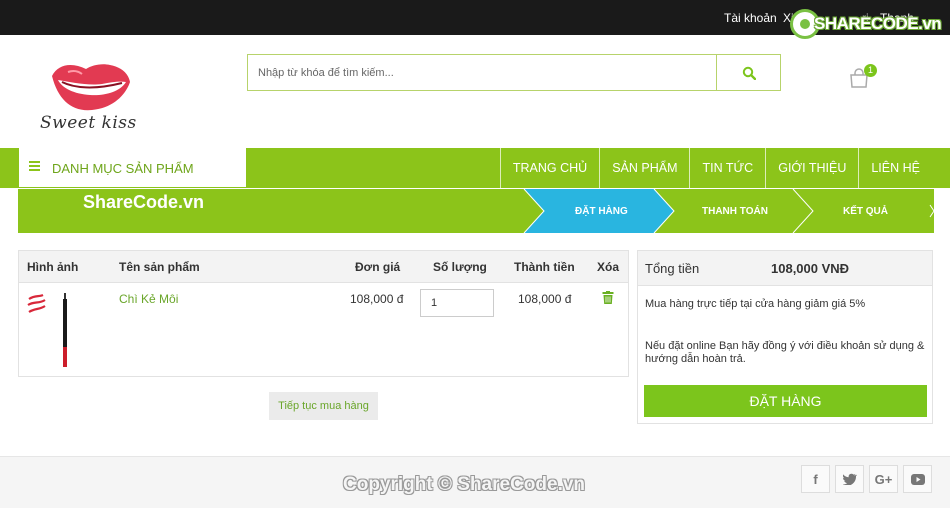 This screenshot has width=950, height=508. I want to click on category-menu-button: DANH MỤC SẢN PHẨM, so click(132, 168).